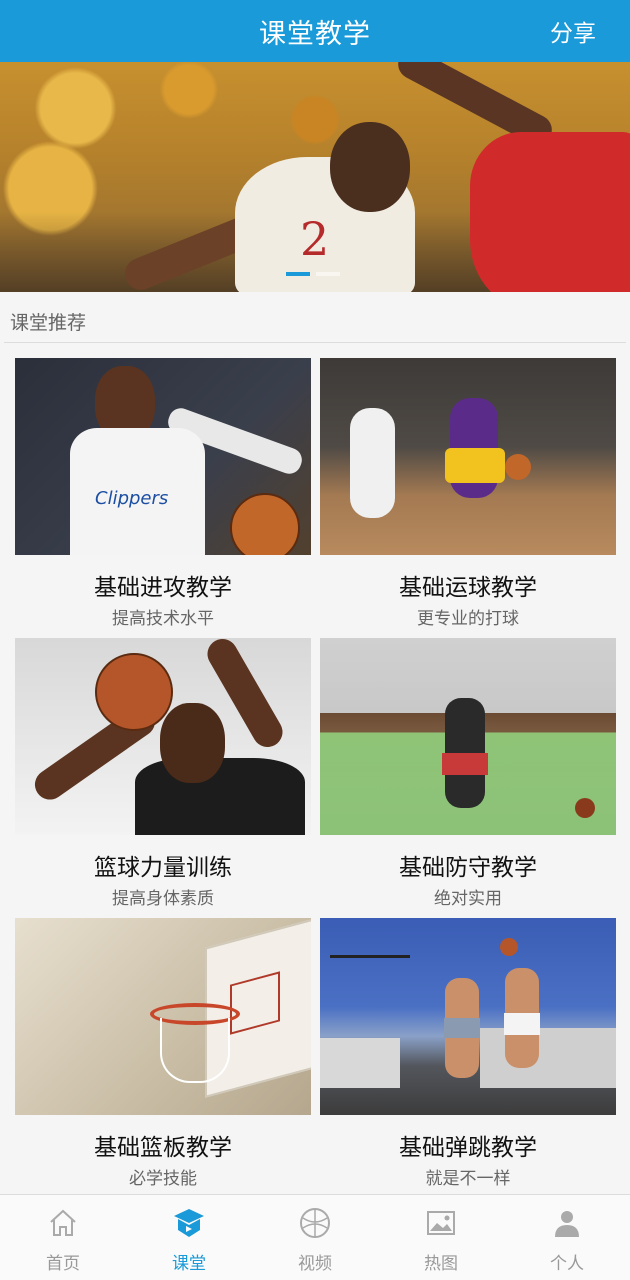 Image resolution: width=630 pixels, height=1280 pixels. What do you see at coordinates (441, 1264) in the screenshot?
I see `tab-label: 热图` at bounding box center [441, 1264].